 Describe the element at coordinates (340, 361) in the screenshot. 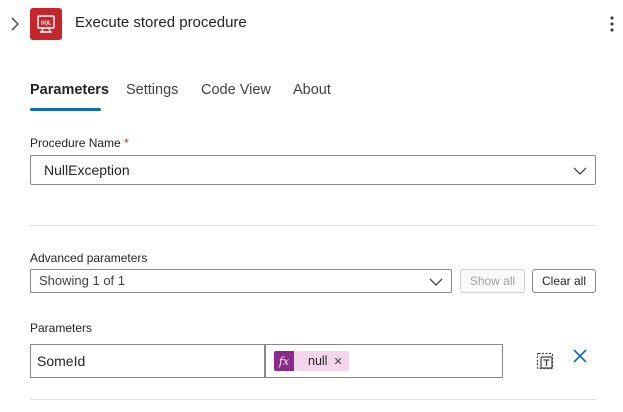

I see `remove-token-icon: ✕` at that location.